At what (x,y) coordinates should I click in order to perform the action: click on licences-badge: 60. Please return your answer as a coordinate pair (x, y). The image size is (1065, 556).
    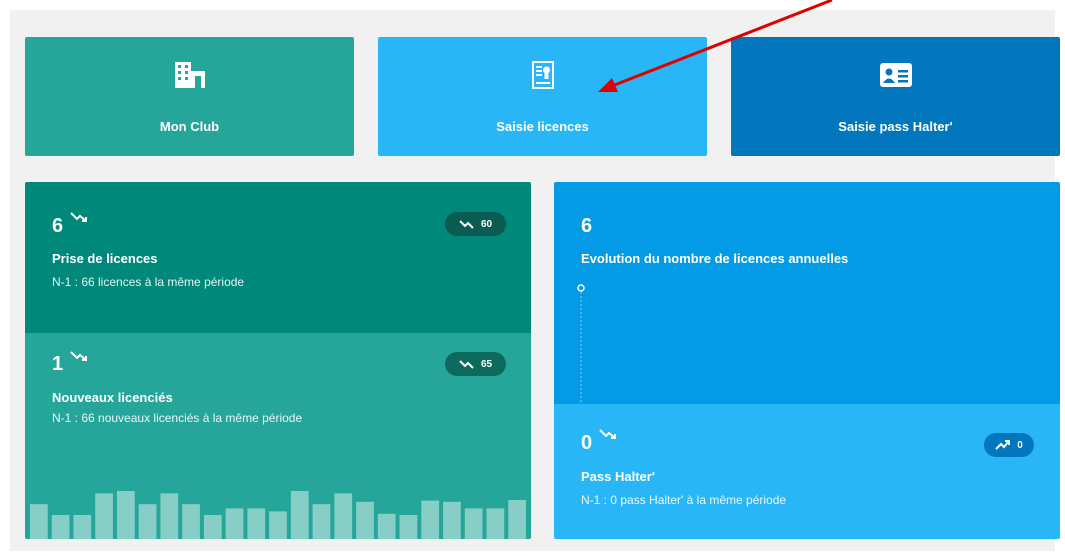
    Looking at the image, I should click on (475, 224).